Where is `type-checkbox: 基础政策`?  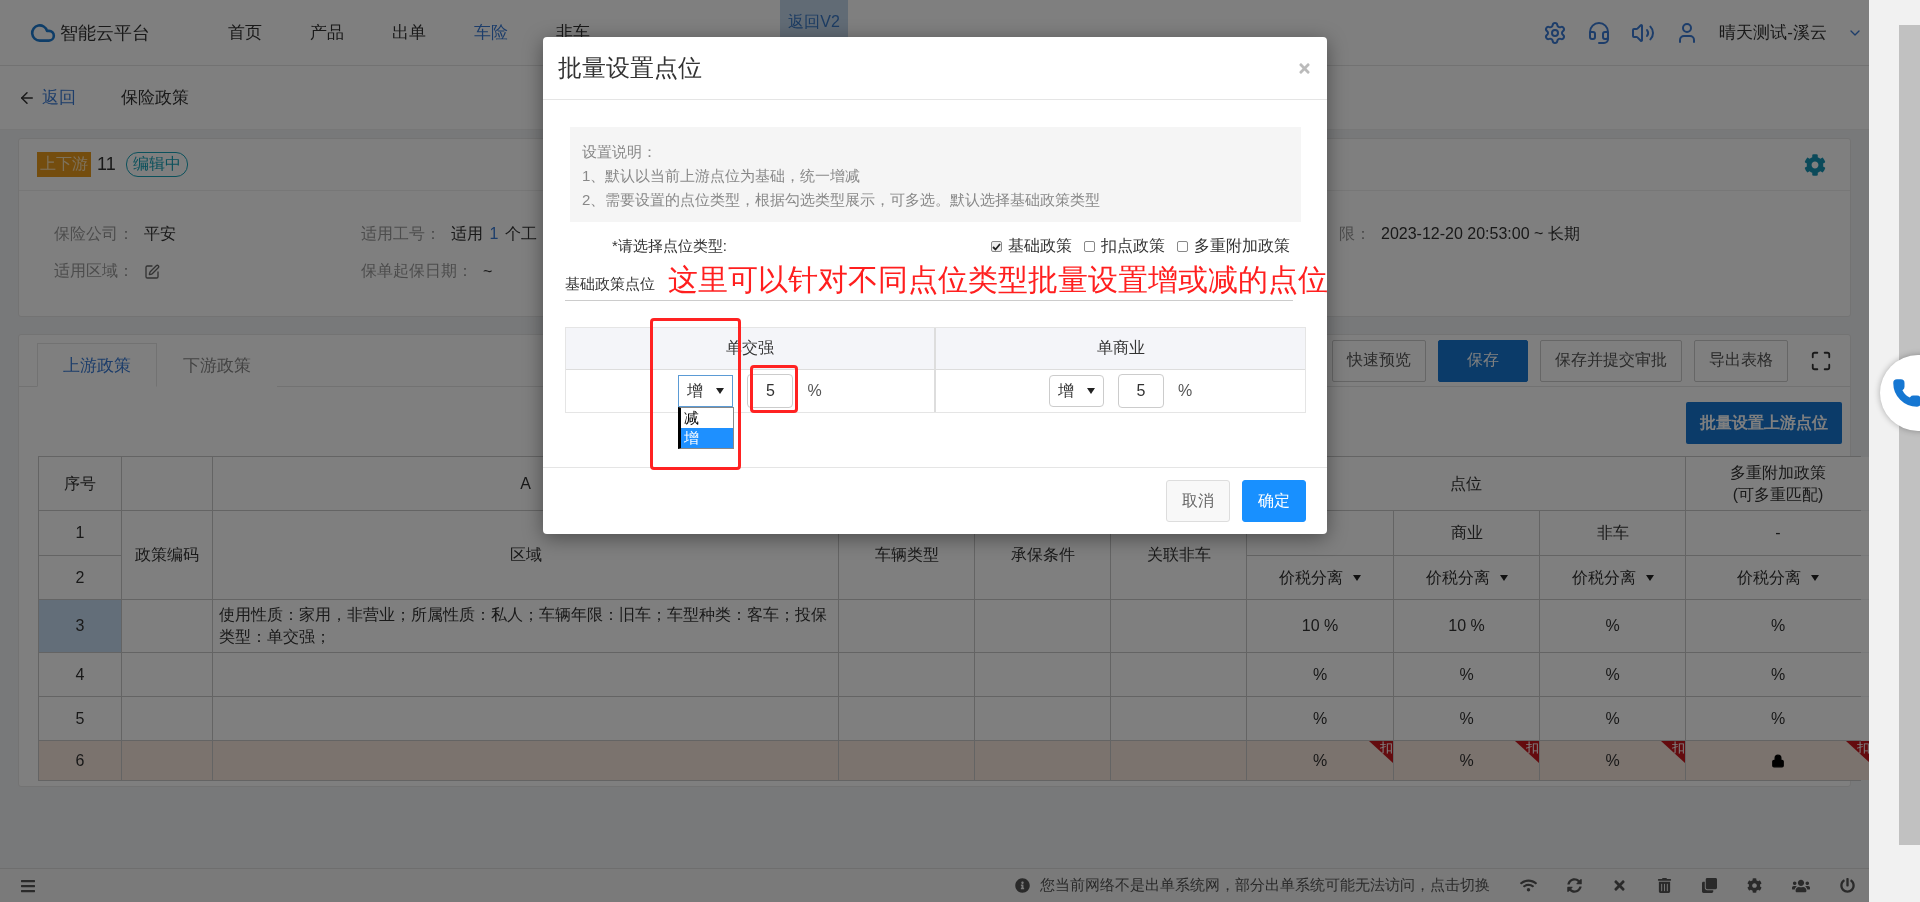 type-checkbox: 基础政策 is located at coordinates (1031, 246).